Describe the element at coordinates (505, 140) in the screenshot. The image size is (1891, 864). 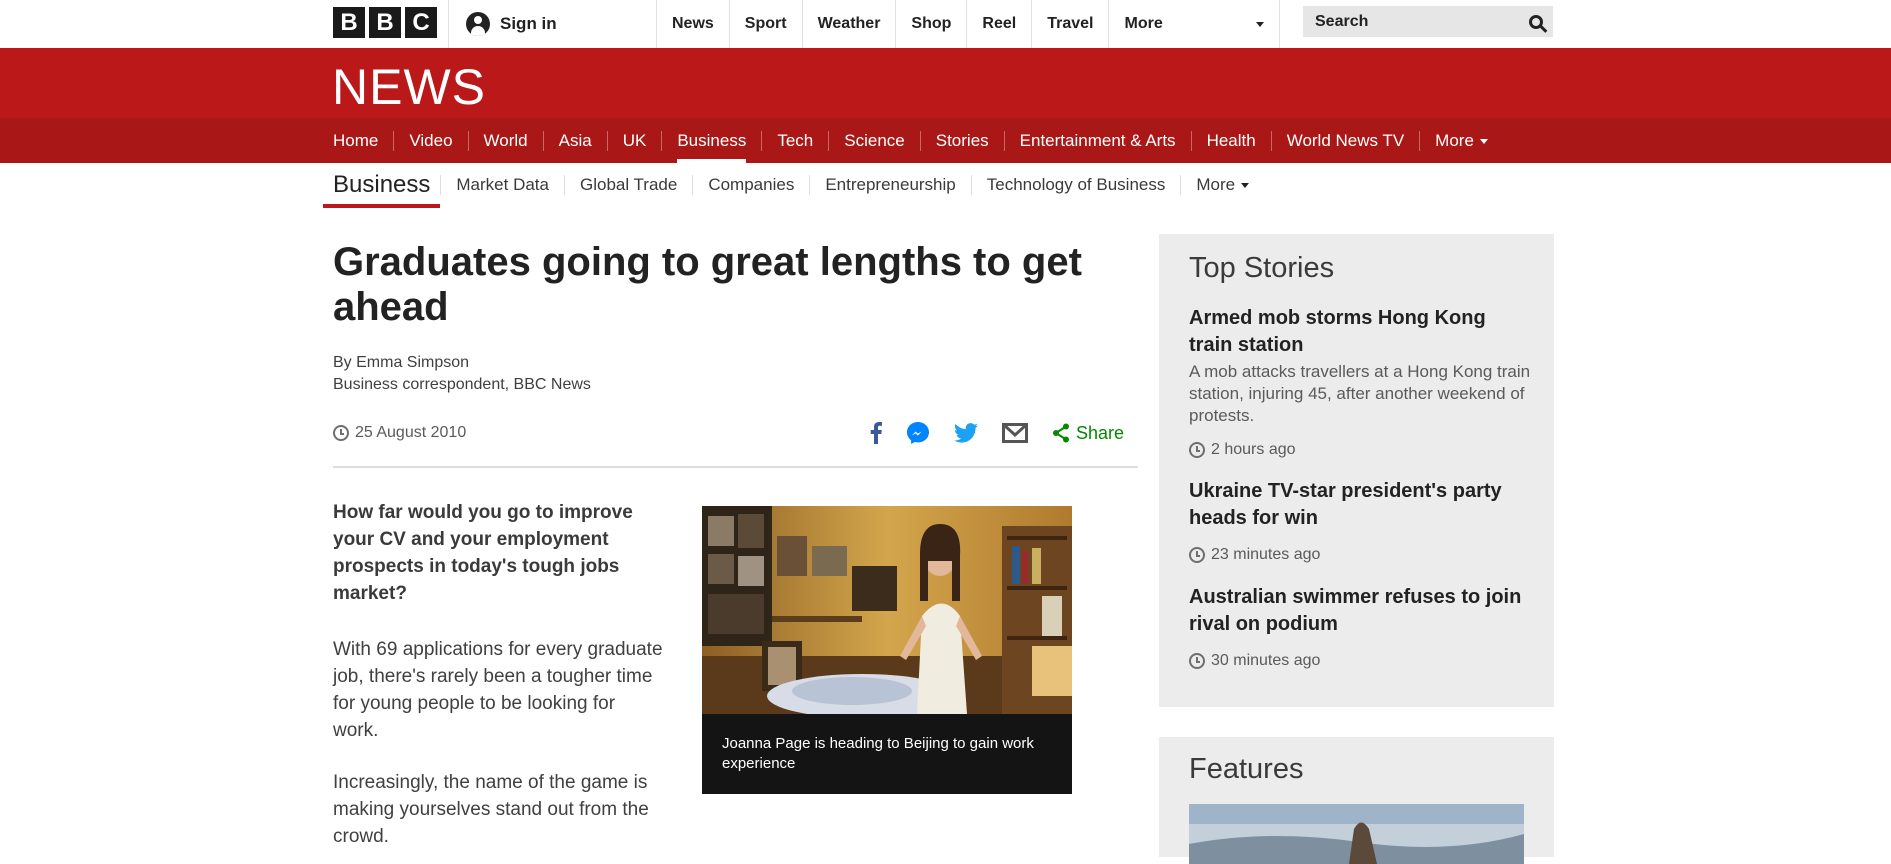
I see `nav-world: World` at that location.